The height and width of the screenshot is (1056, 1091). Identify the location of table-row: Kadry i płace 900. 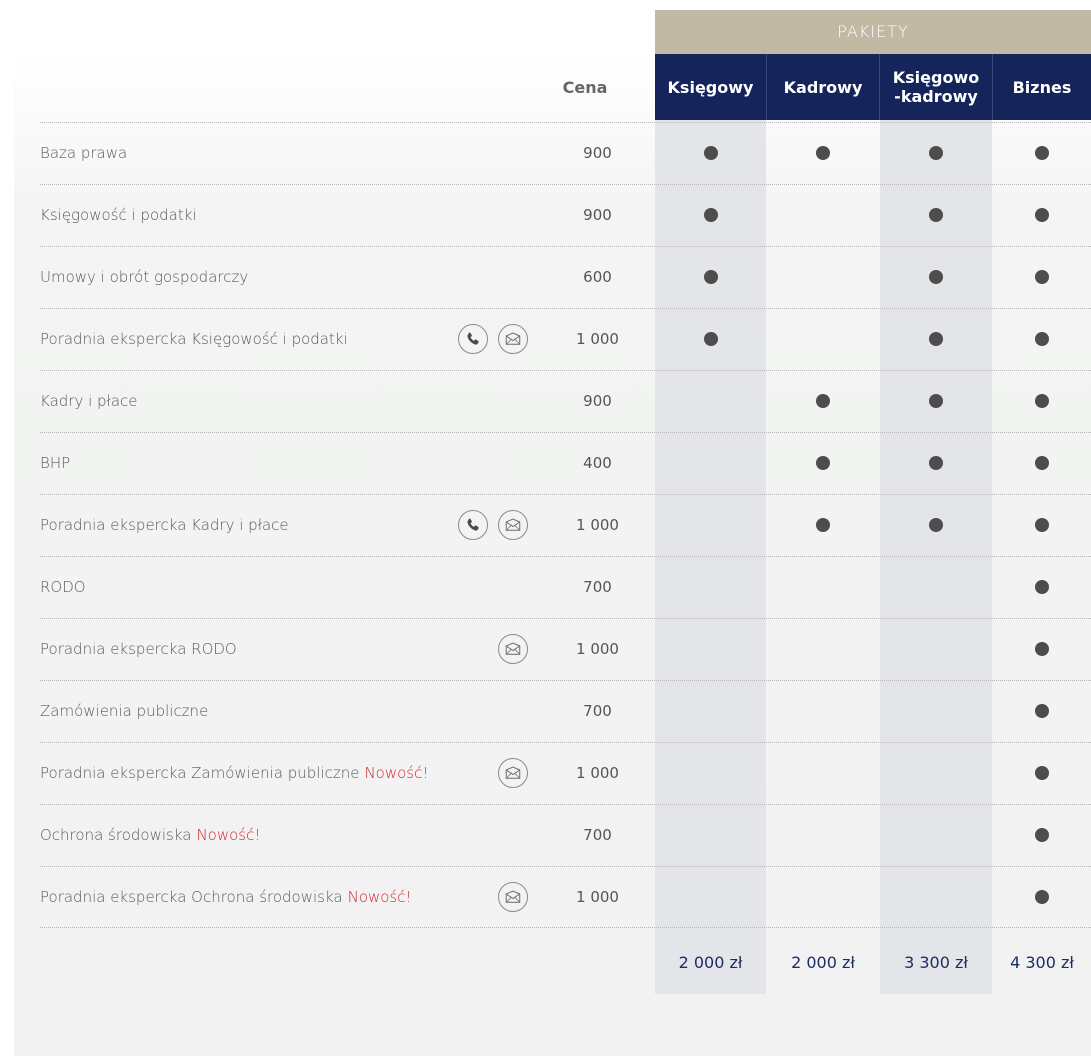
(565, 401).